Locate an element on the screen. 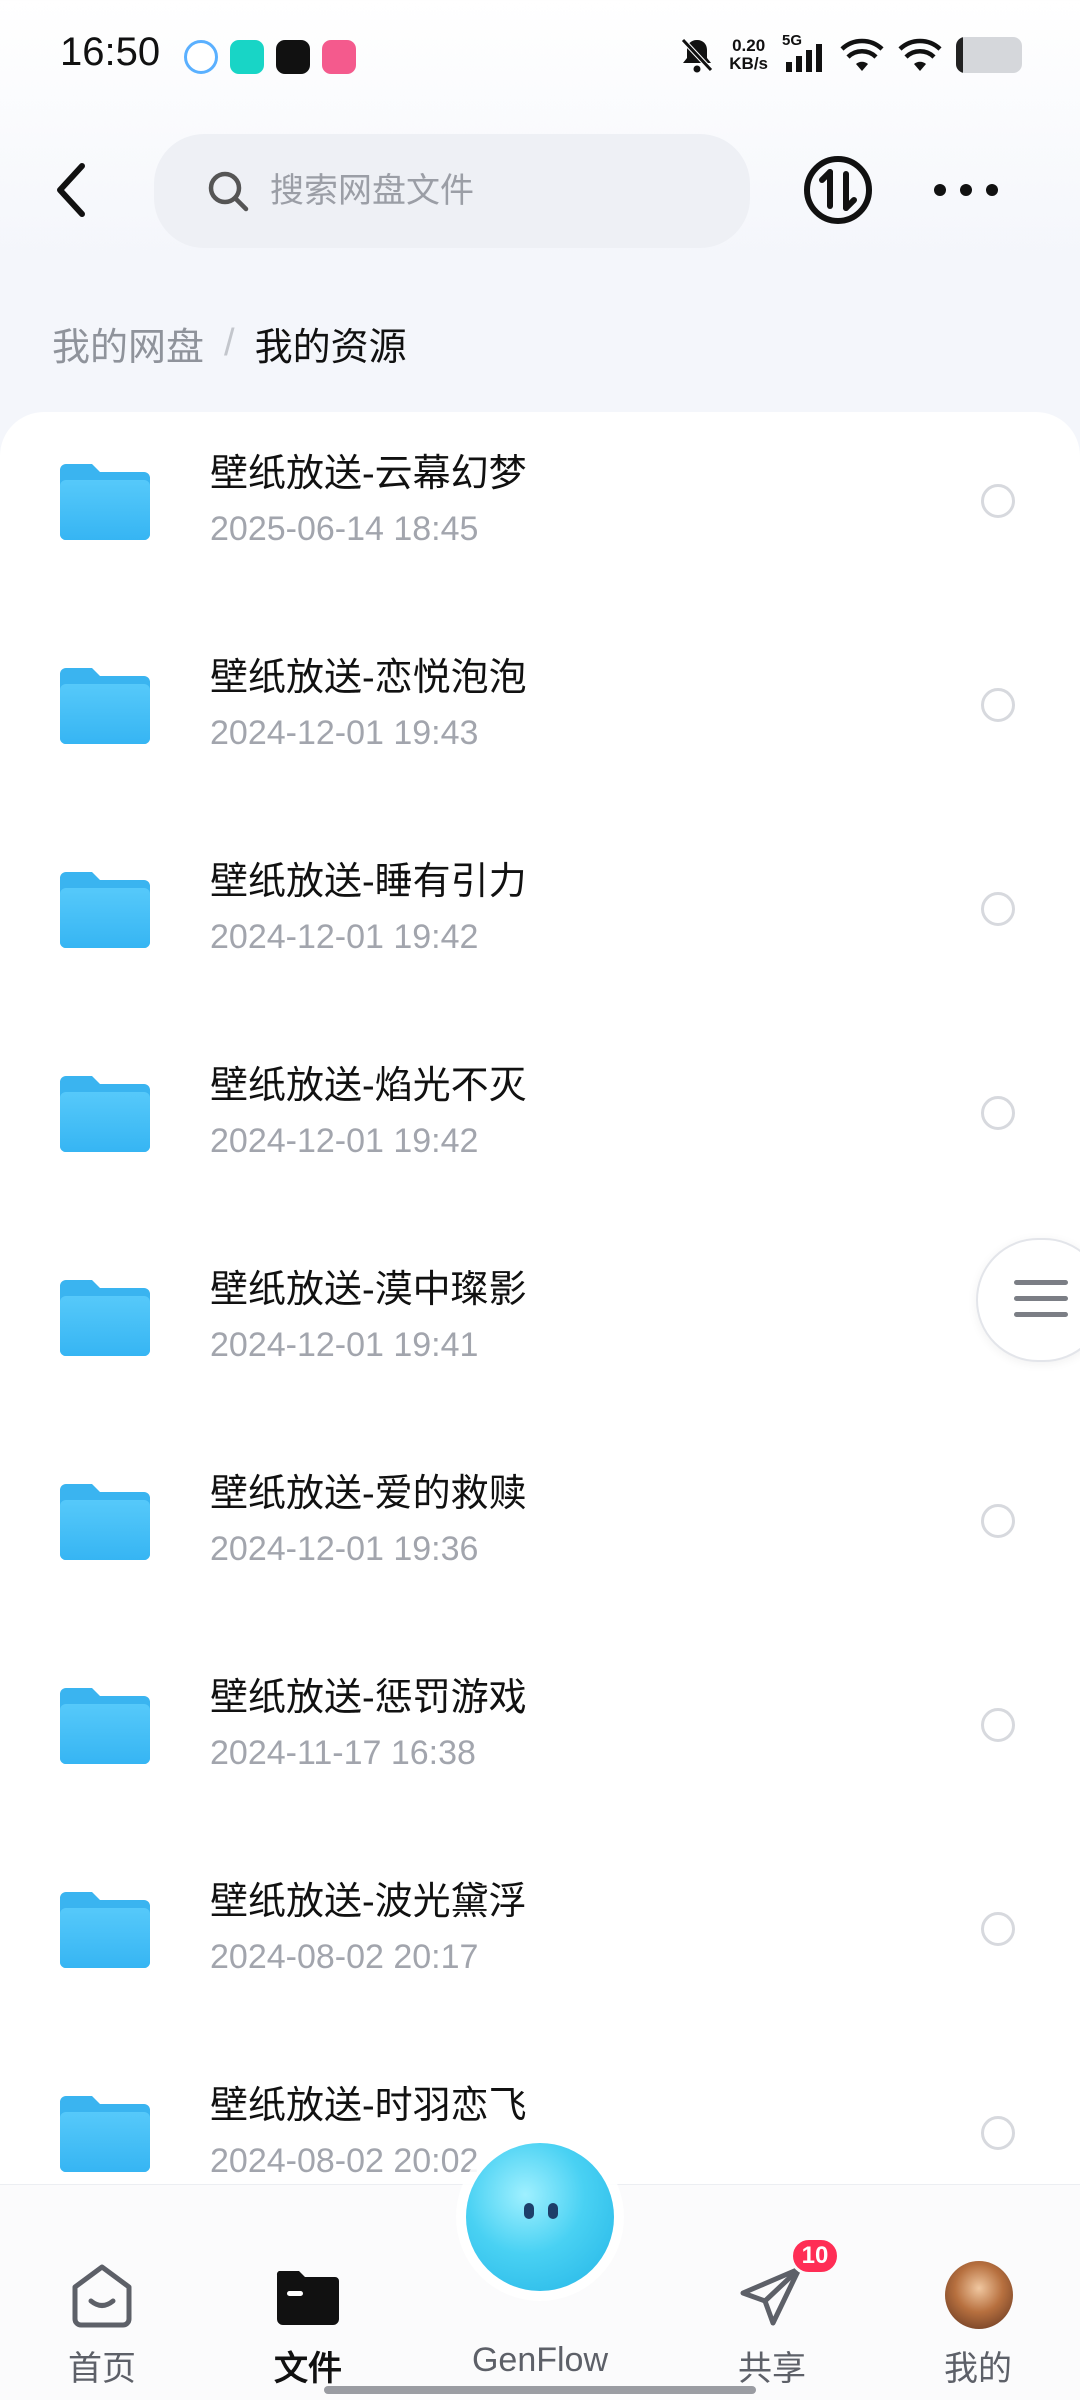  file-date: 2024-12-01 19:36 is located at coordinates (344, 1549).